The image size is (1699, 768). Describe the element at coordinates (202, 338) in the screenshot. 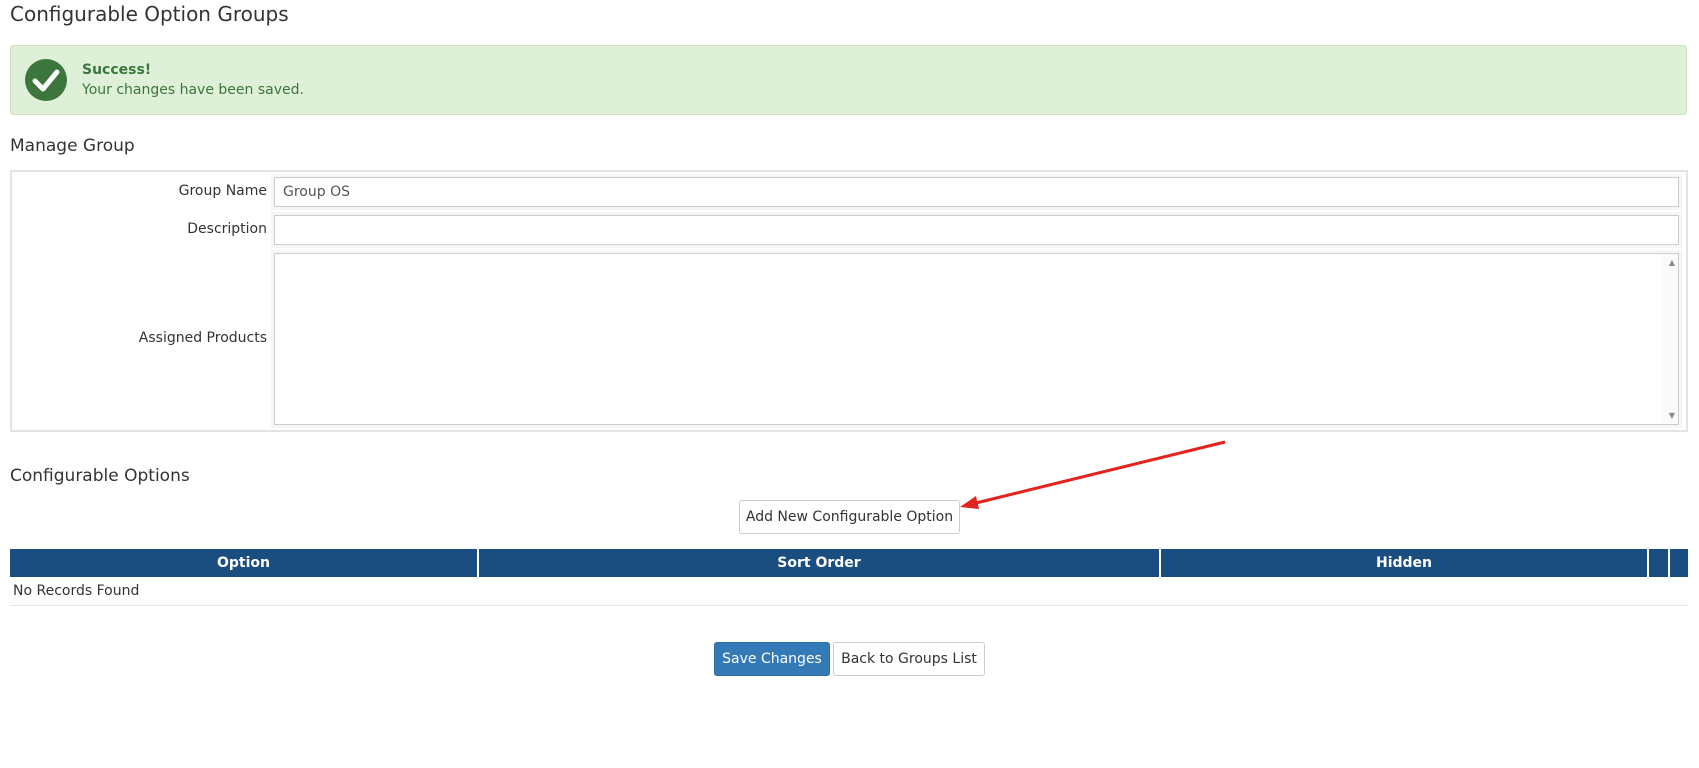

I see `assigned-products-label: Assigned Products` at that location.